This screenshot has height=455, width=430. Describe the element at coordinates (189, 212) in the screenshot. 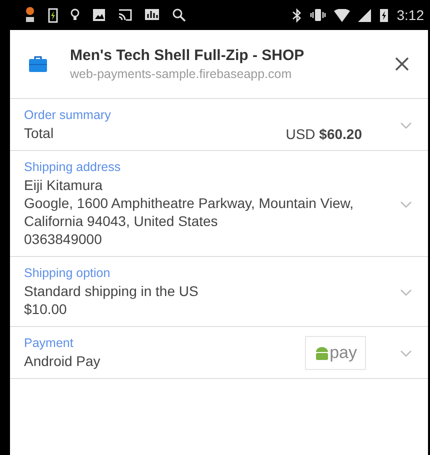

I see `section-value: Google, 1600 Amphitheatre Parkway, Mountain View, California 94043, United States` at that location.